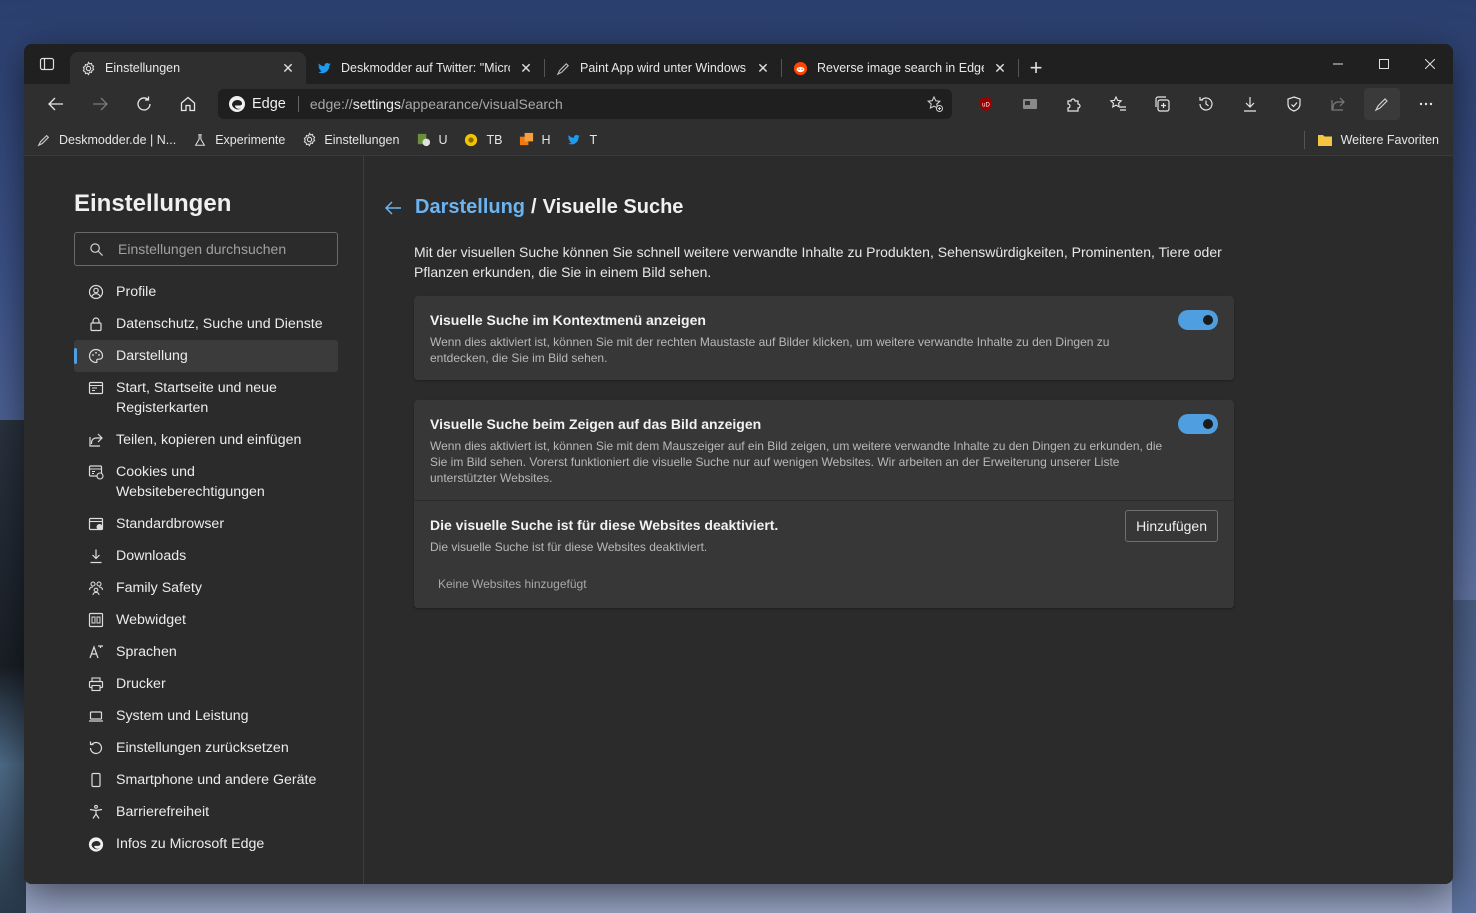  I want to click on ext-h-icon, so click(526, 140).